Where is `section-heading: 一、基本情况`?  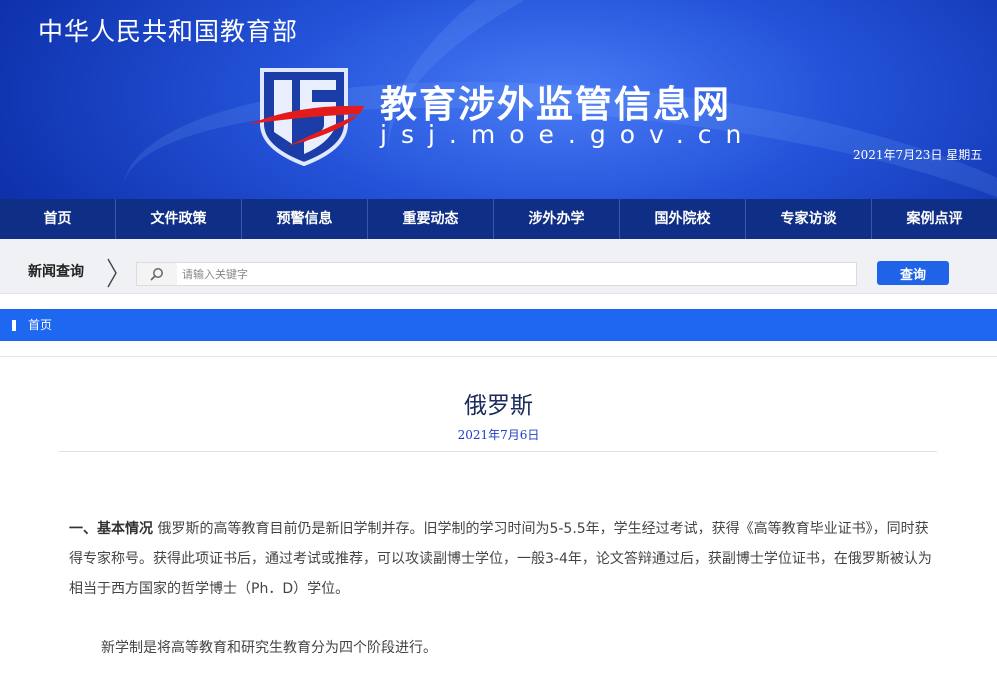
section-heading: 一、基本情况 is located at coordinates (111, 529).